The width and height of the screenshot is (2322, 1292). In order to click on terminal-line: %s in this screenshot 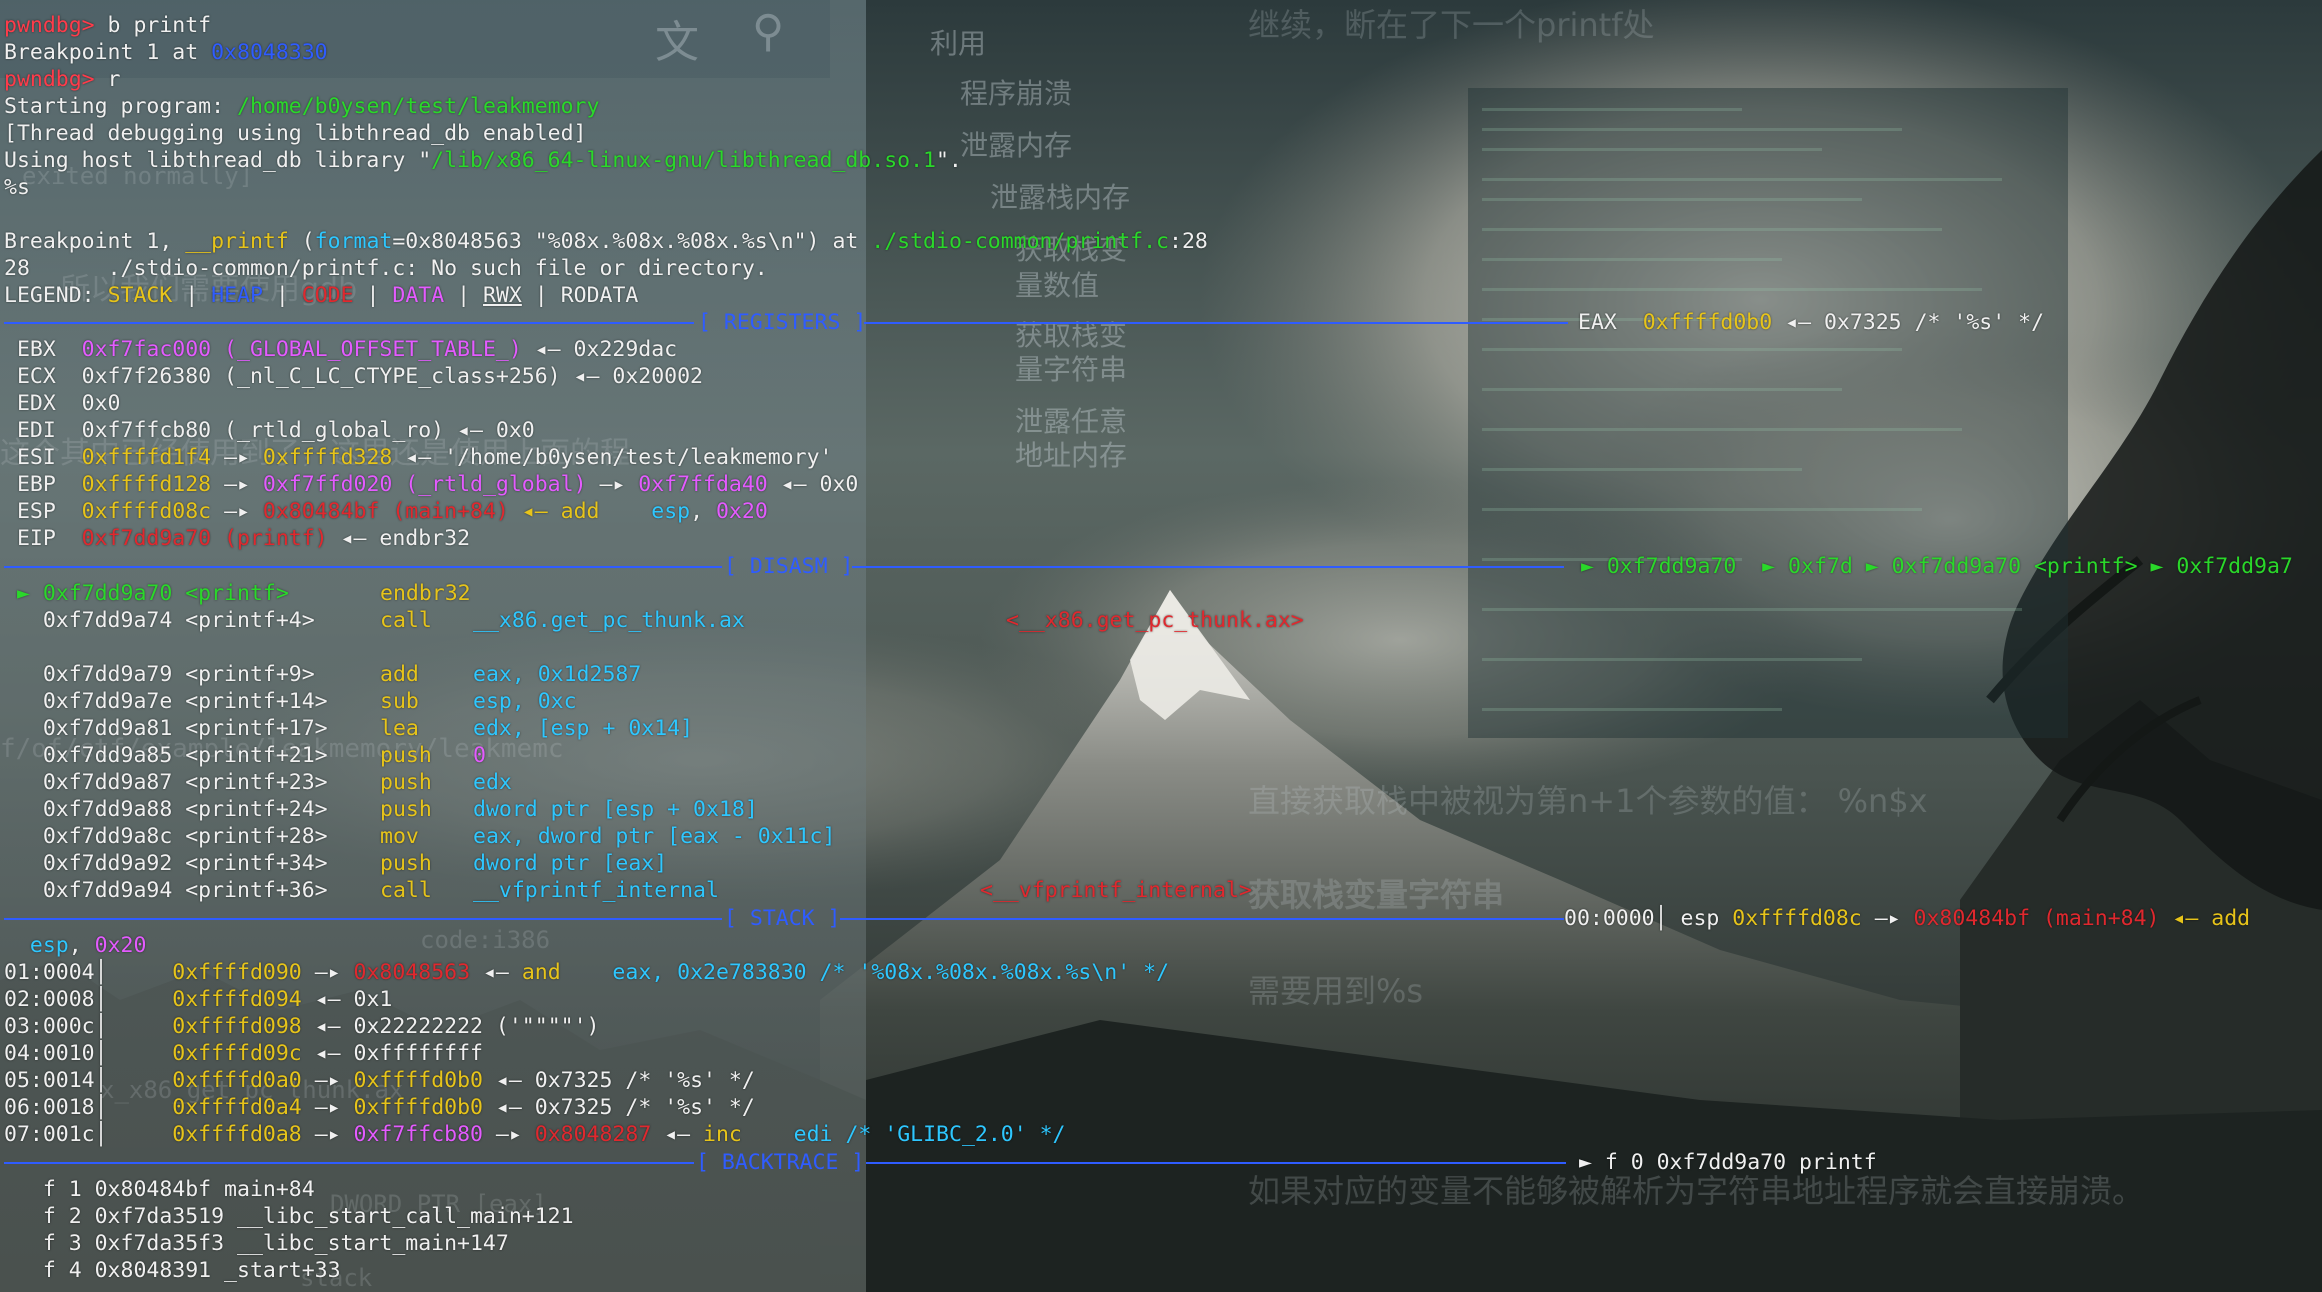, I will do `click(17, 187)`.